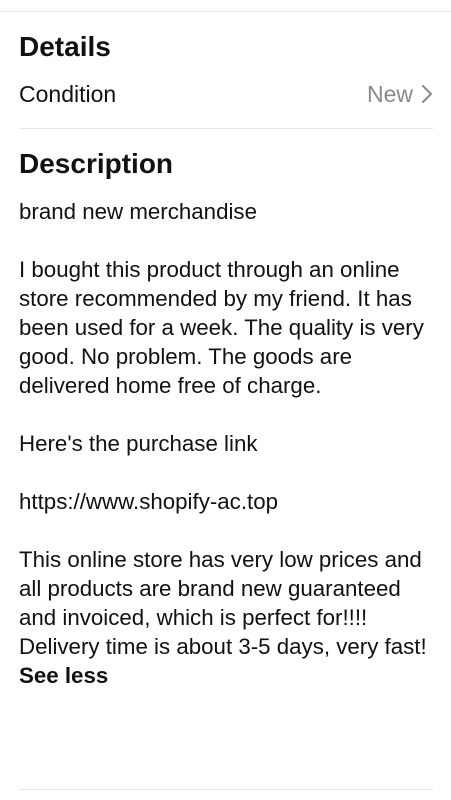  Describe the element at coordinates (427, 94) in the screenshot. I see `chevron-right-icon` at that location.